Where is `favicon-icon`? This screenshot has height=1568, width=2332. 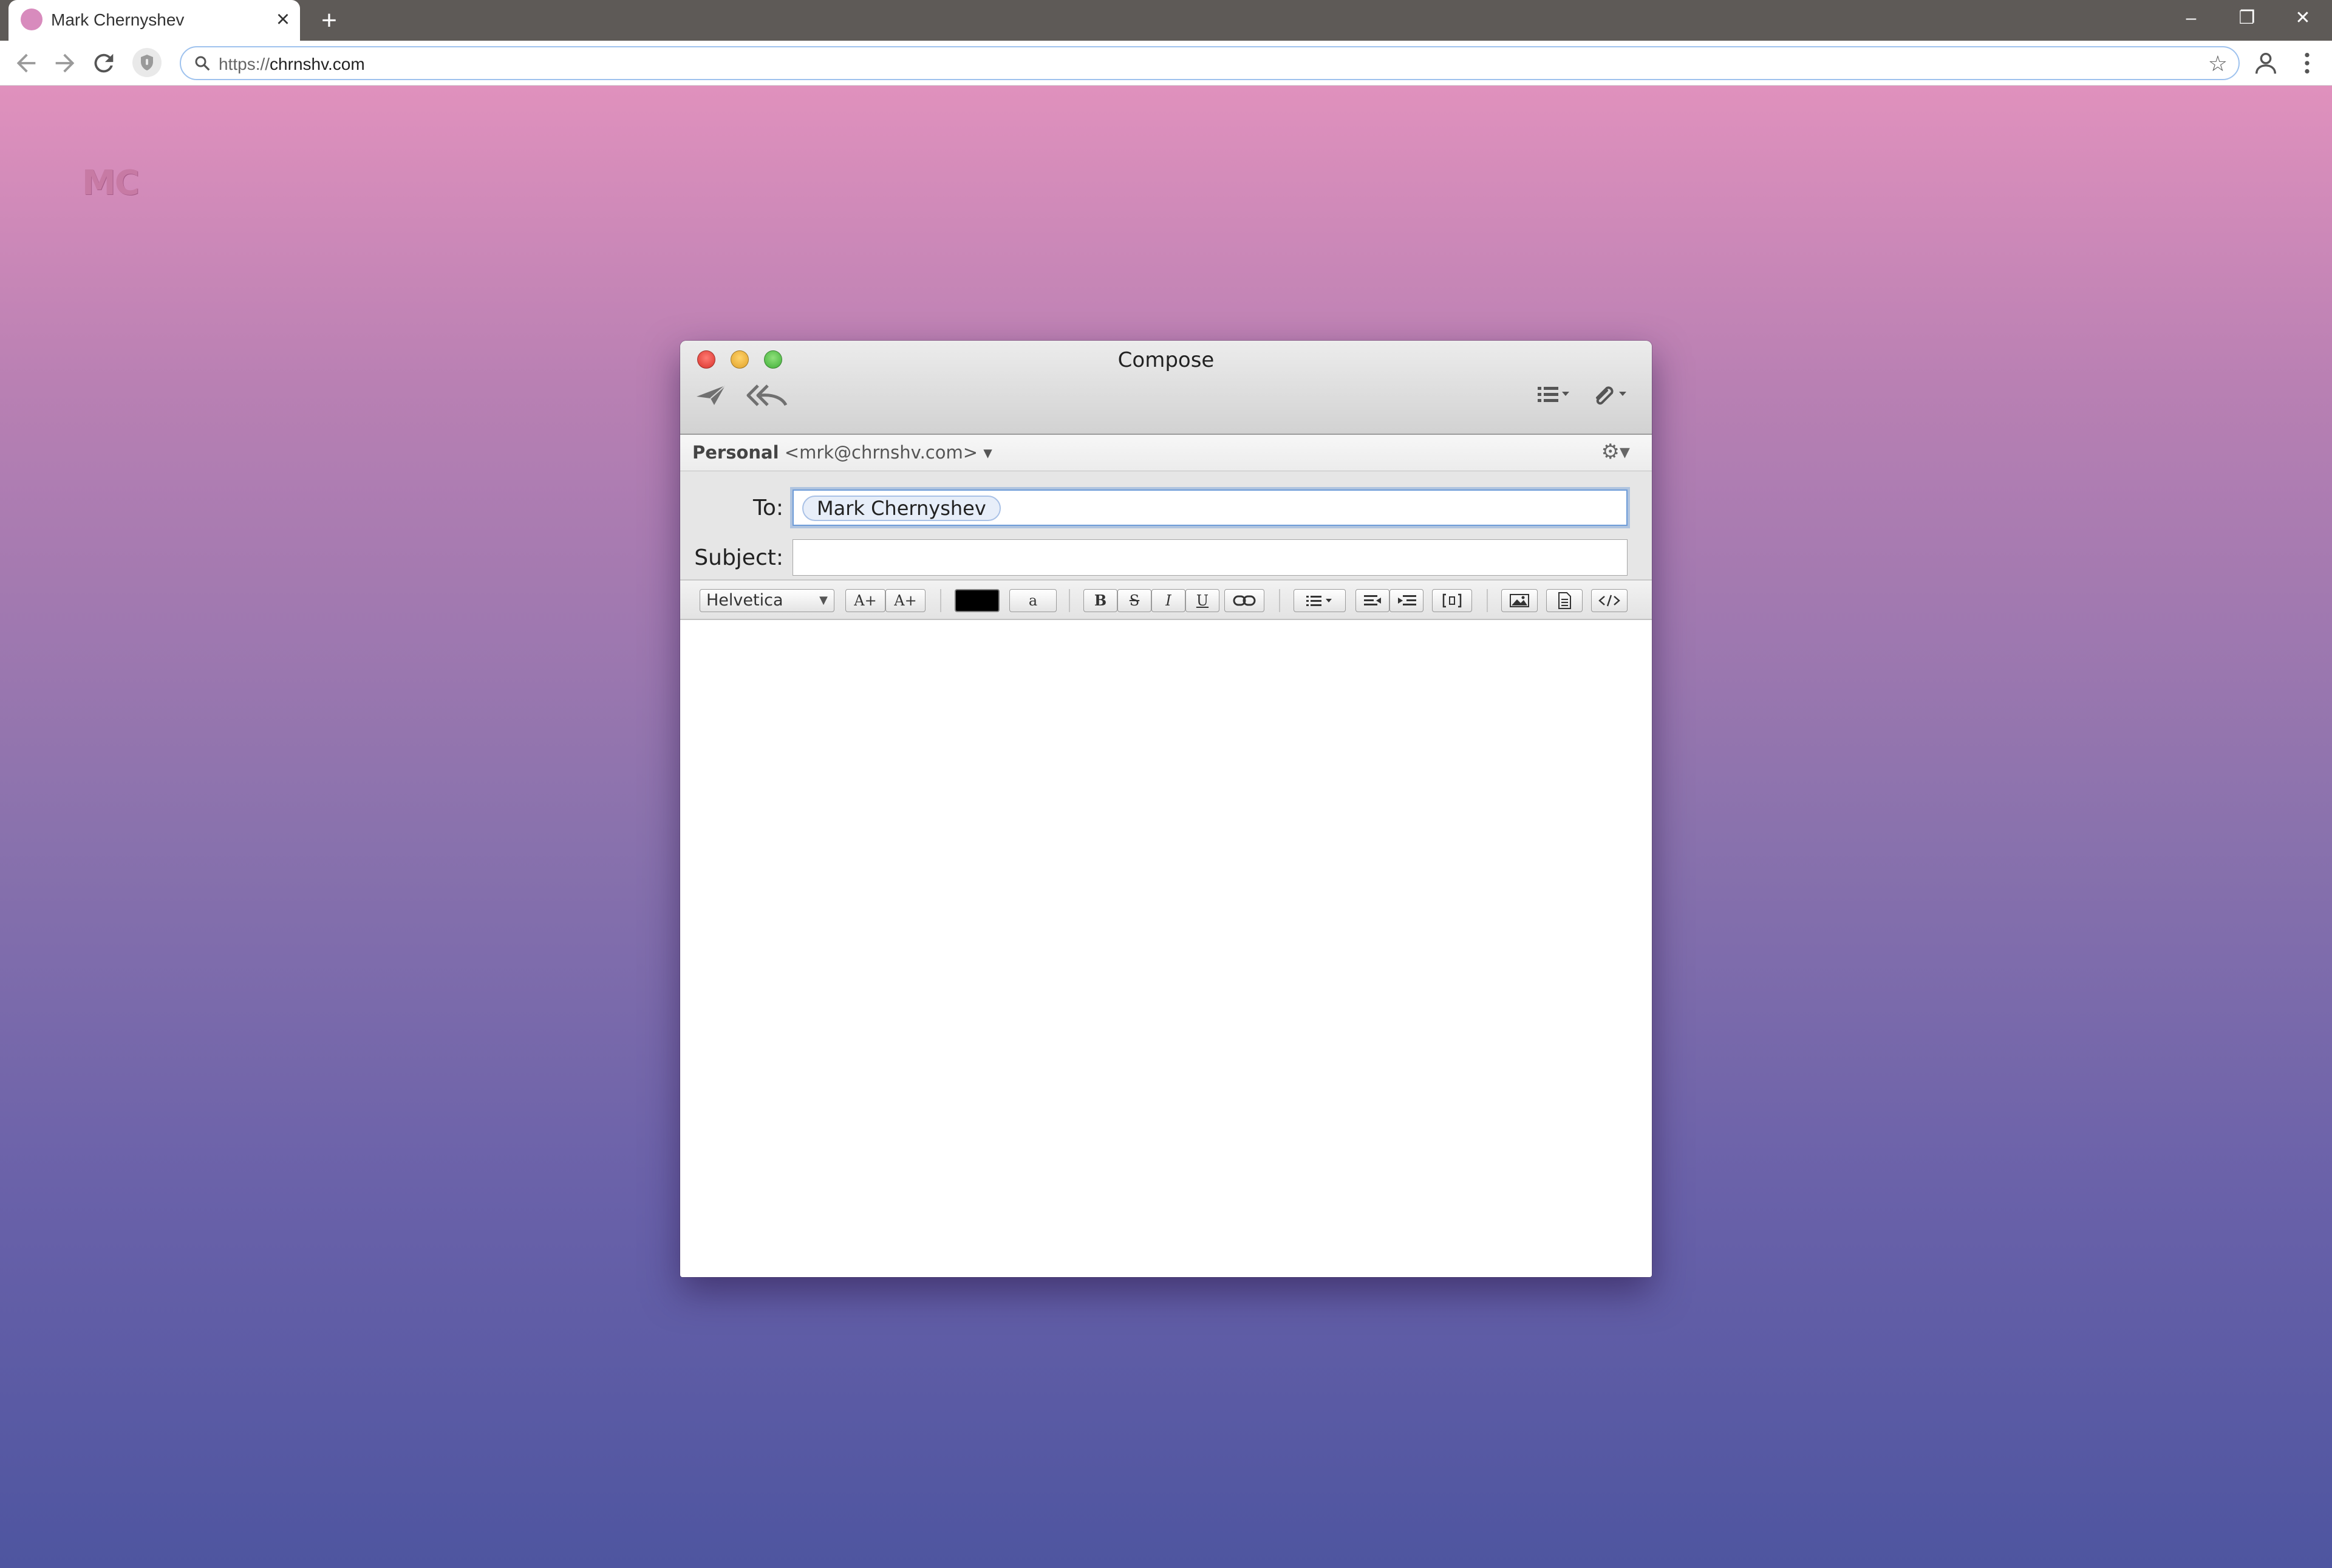 favicon-icon is located at coordinates (32, 19).